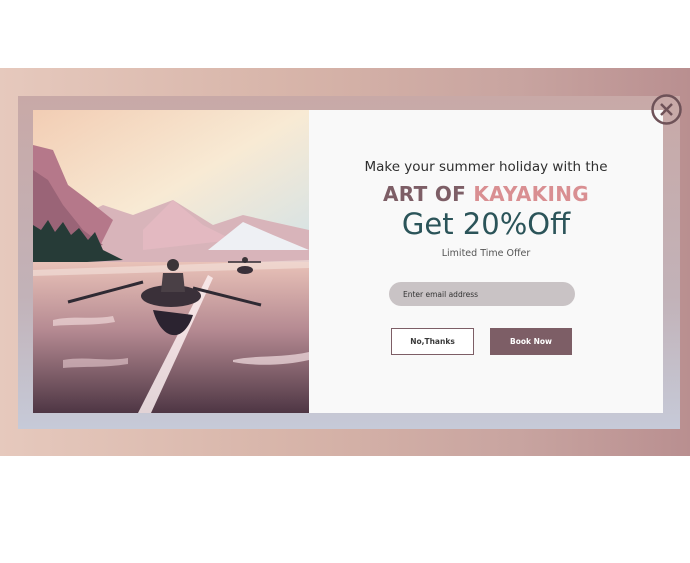 Image resolution: width=690 pixels, height=563 pixels. I want to click on book-now-button: Book Now, so click(531, 341).